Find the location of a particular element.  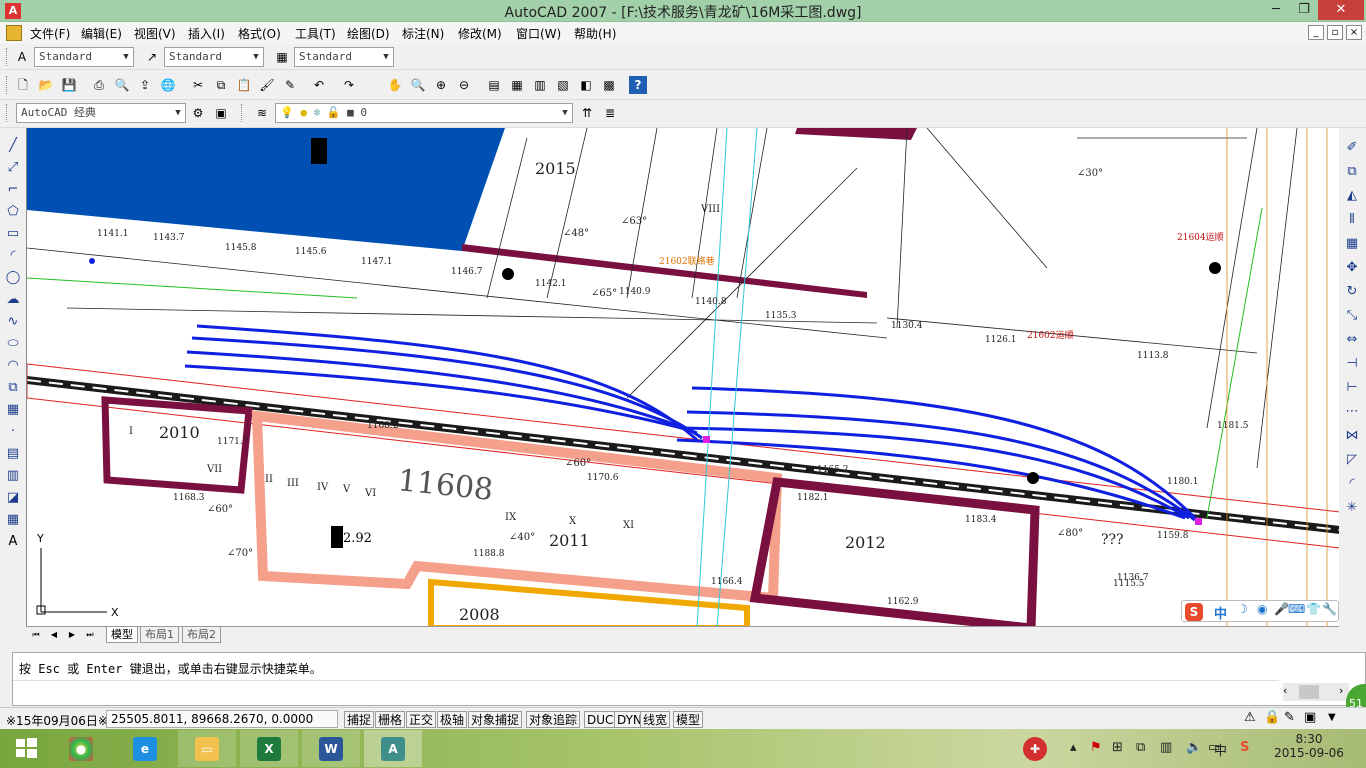

sogou-tray-icon: S is located at coordinates (1244, 747).